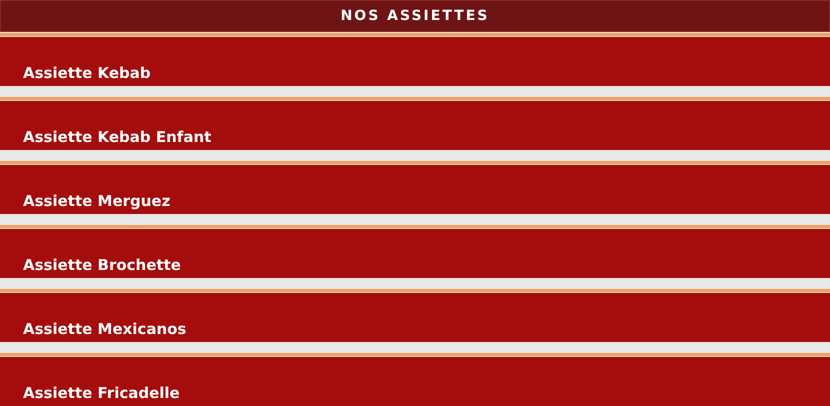 This screenshot has height=406, width=830. Describe the element at coordinates (415, 315) in the screenshot. I see `menu-item: Assiette Mexicanos` at that location.